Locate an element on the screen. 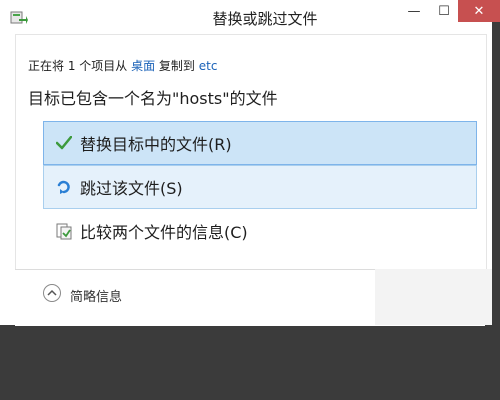  window-title: 替换或跳过文件 is located at coordinates (265, 19).